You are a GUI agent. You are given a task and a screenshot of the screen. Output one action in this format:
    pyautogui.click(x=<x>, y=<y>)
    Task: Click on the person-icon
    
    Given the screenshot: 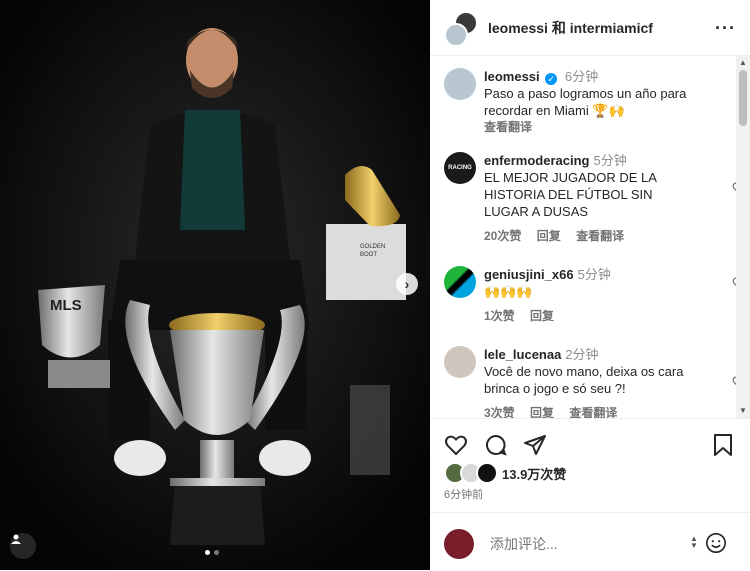 What is the action you would take?
    pyautogui.click(x=16, y=539)
    